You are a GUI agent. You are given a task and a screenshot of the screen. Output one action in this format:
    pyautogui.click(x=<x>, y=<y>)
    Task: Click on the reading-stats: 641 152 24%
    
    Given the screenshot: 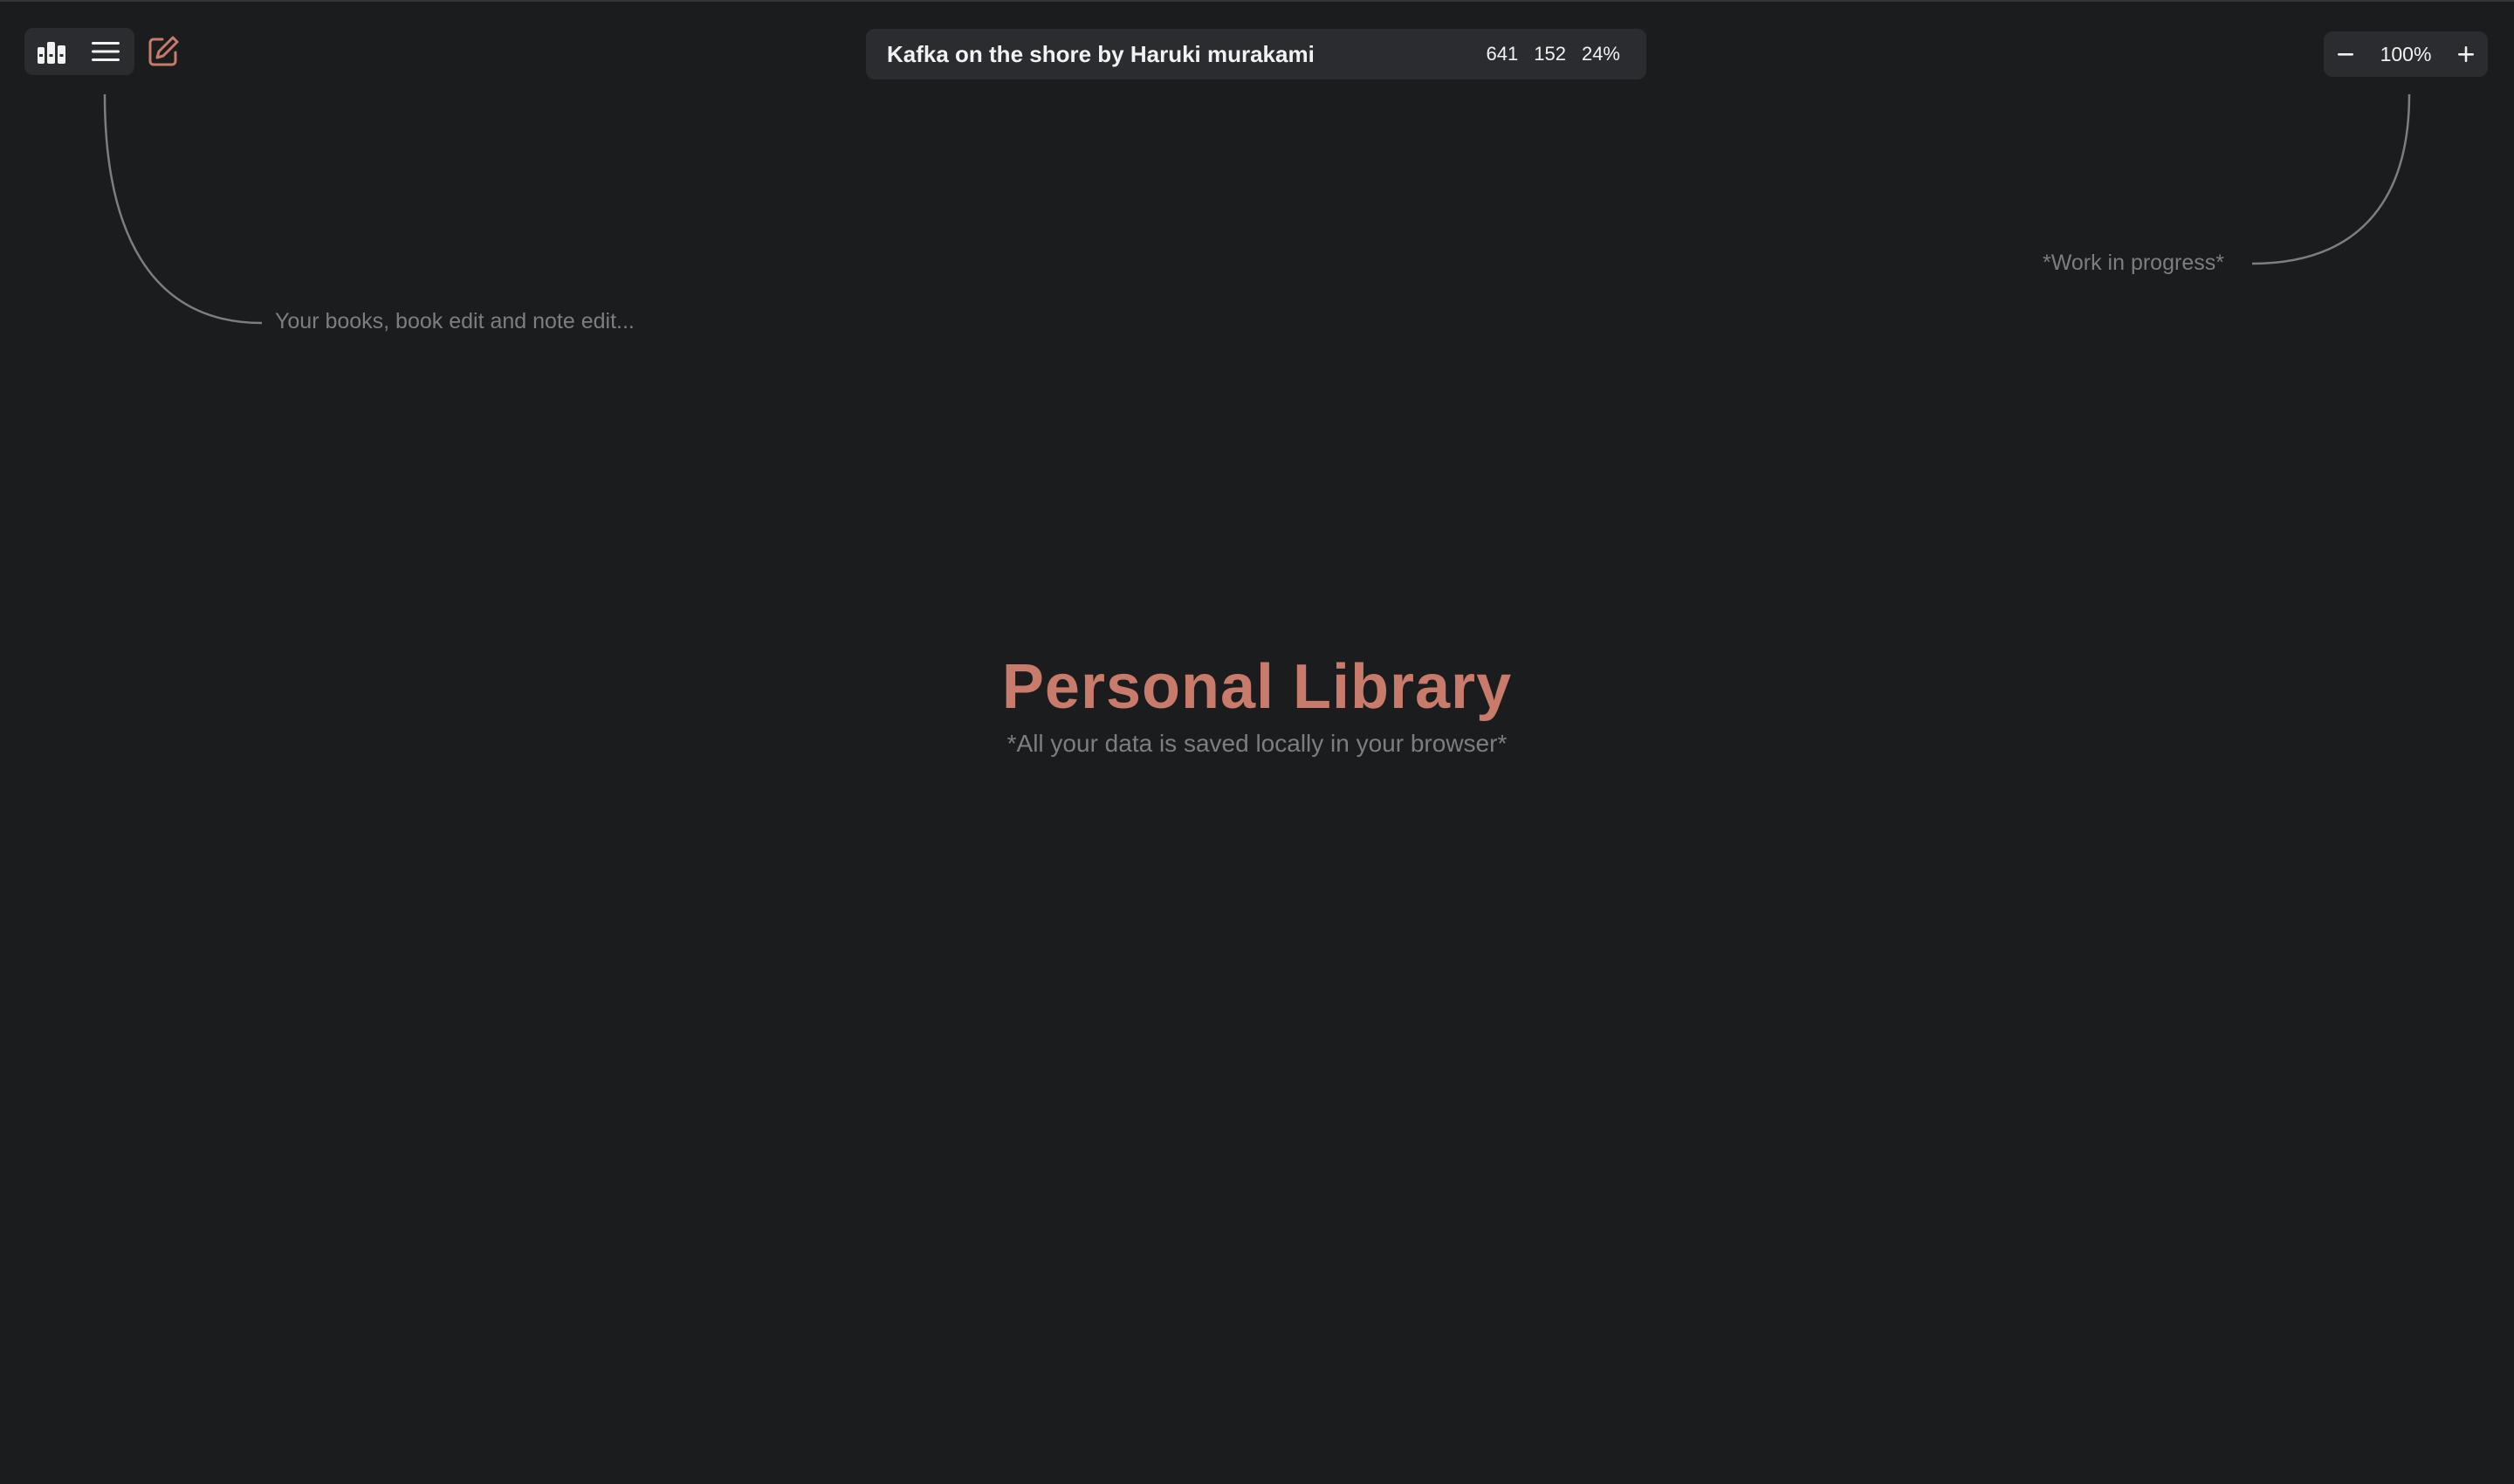 What is the action you would take?
    pyautogui.click(x=1554, y=54)
    